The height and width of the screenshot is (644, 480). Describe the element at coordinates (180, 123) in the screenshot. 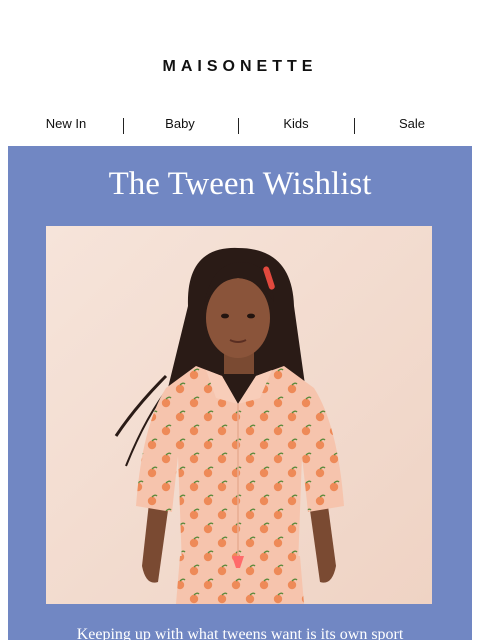

I see `nav-item-baby: Baby` at that location.